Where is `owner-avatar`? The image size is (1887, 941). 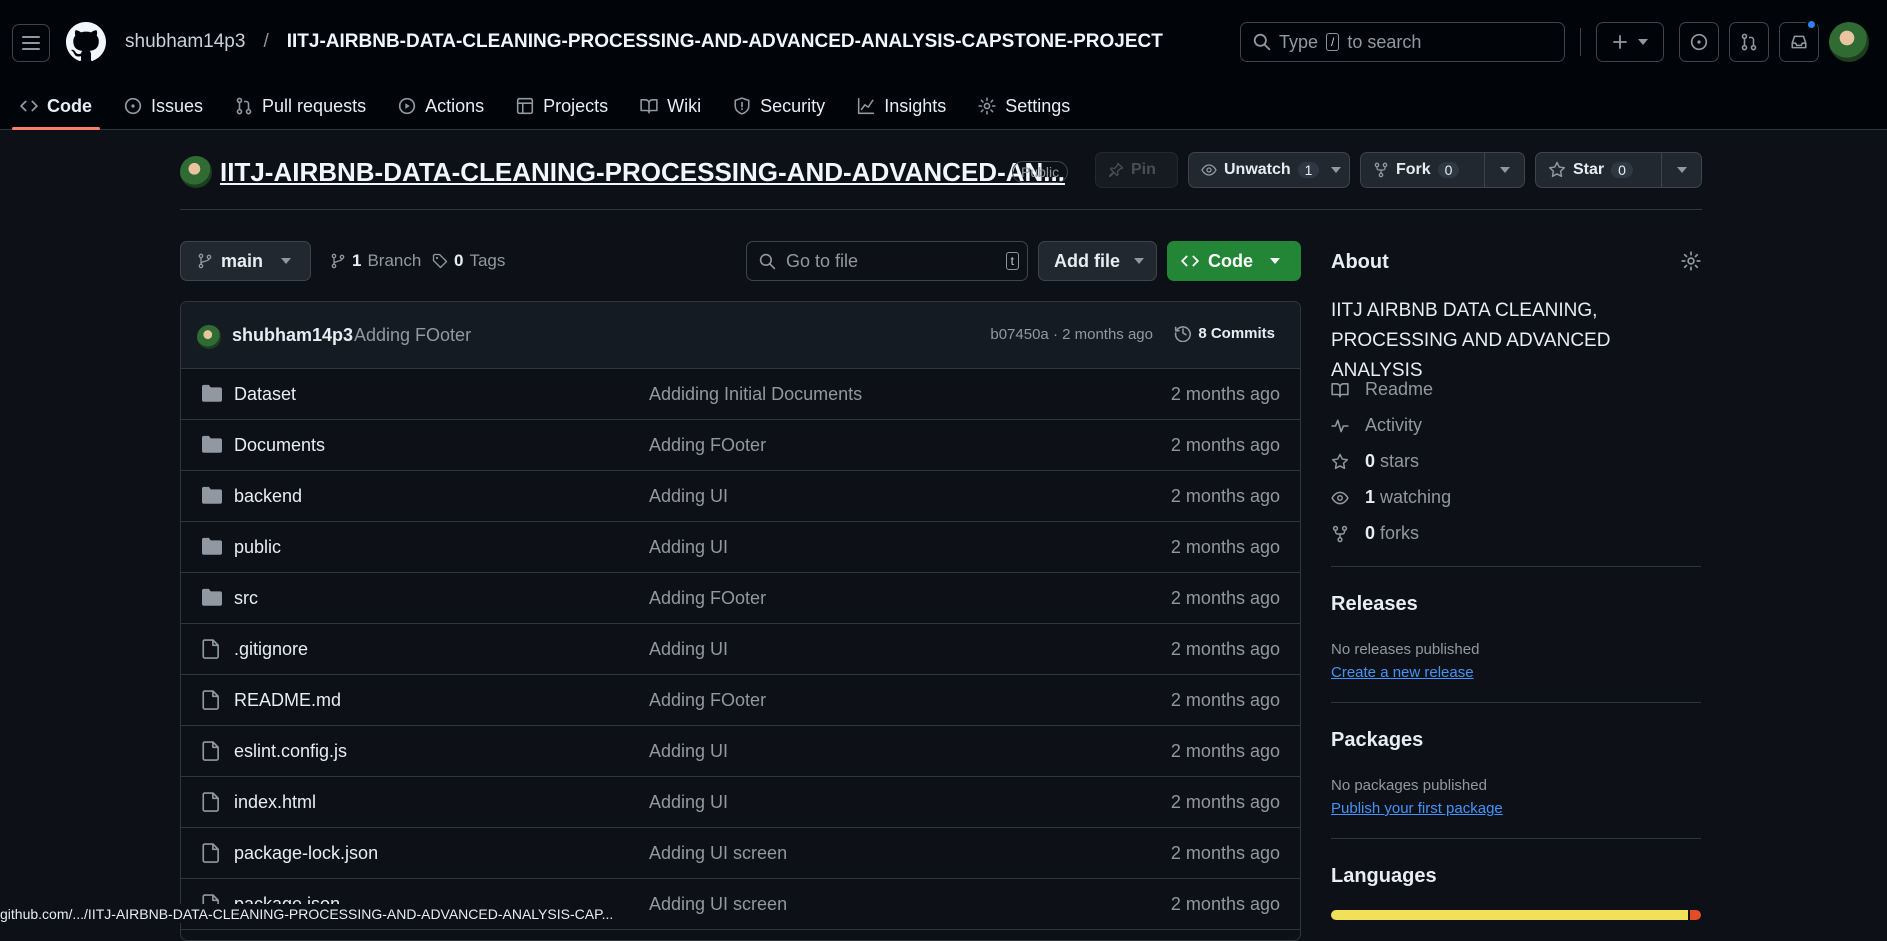
owner-avatar is located at coordinates (196, 172).